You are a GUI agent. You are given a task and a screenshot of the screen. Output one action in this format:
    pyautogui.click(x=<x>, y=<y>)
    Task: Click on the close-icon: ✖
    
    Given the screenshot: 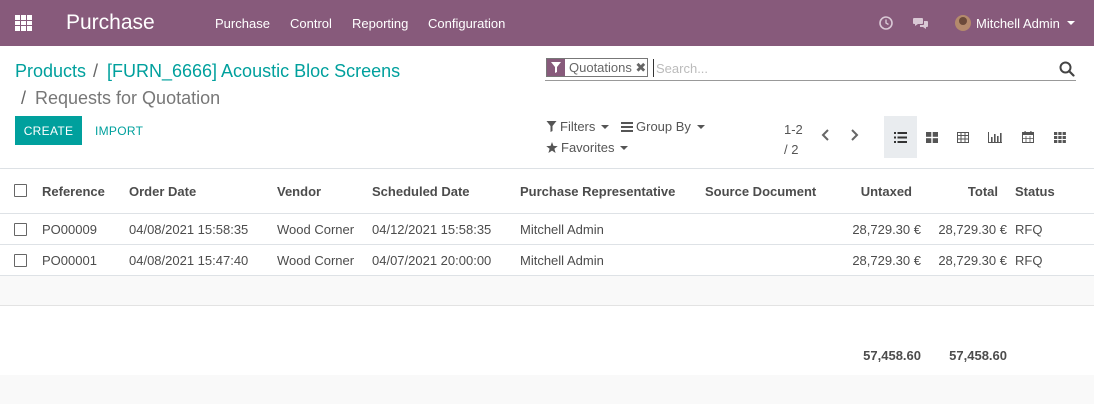 What is the action you would take?
    pyautogui.click(x=641, y=67)
    